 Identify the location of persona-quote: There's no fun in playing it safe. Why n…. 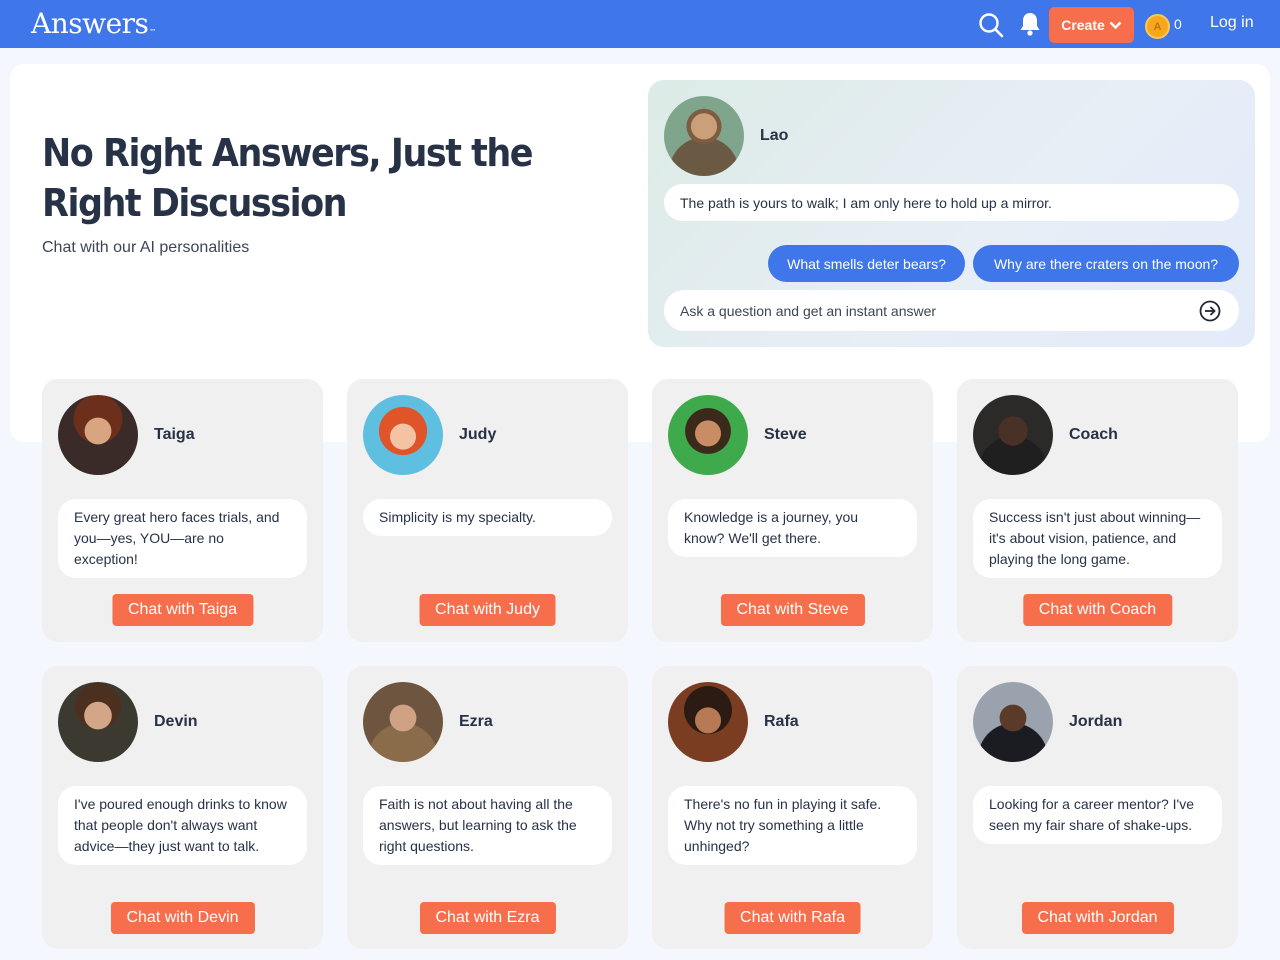
(792, 825).